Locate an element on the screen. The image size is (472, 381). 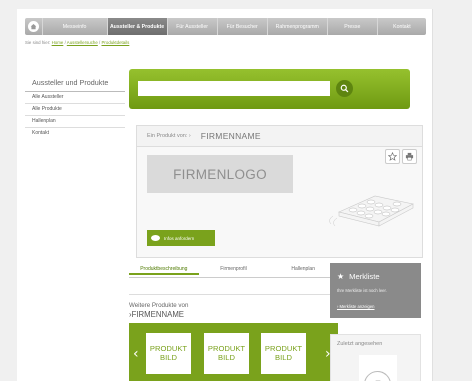
request-info-label: Infos anfordern is located at coordinates (179, 238).